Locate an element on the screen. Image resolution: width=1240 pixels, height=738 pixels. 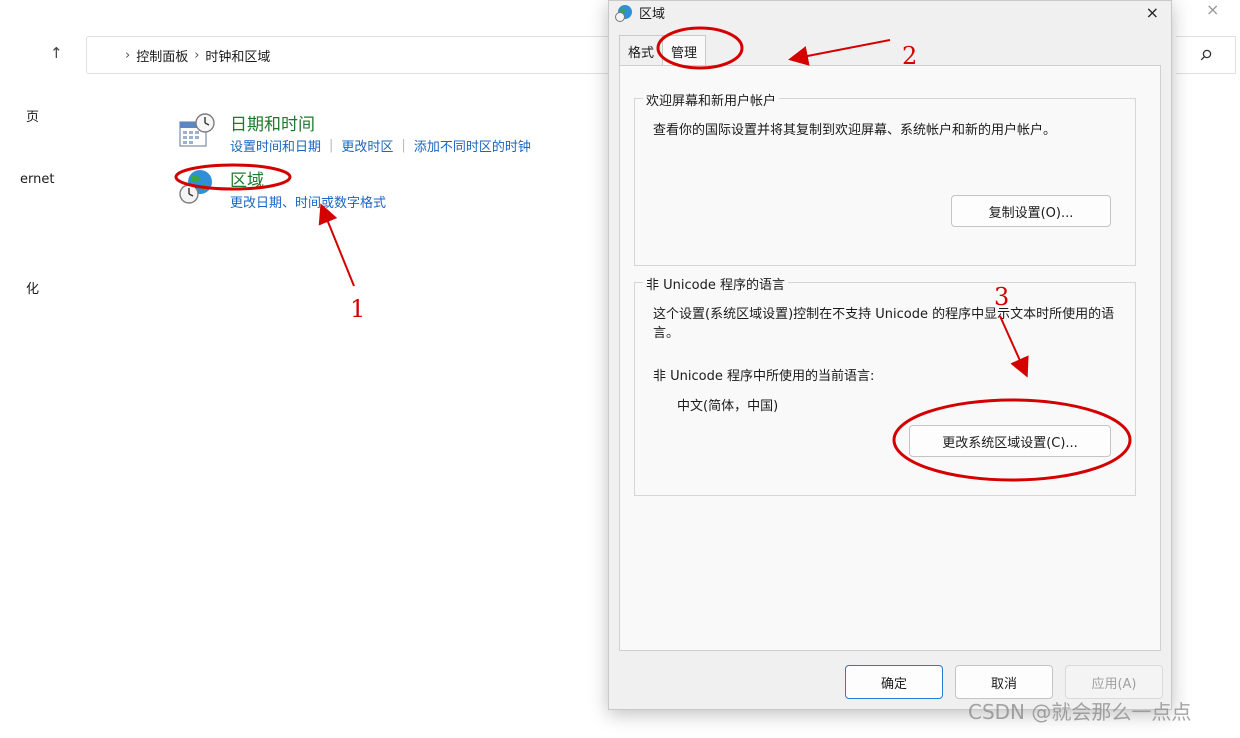
region-category-title: 区域 is located at coordinates (247, 178).